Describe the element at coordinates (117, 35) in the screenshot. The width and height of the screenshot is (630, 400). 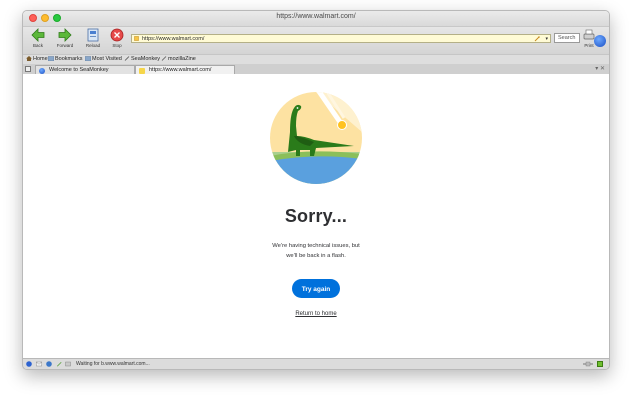
I see `stop-icon` at that location.